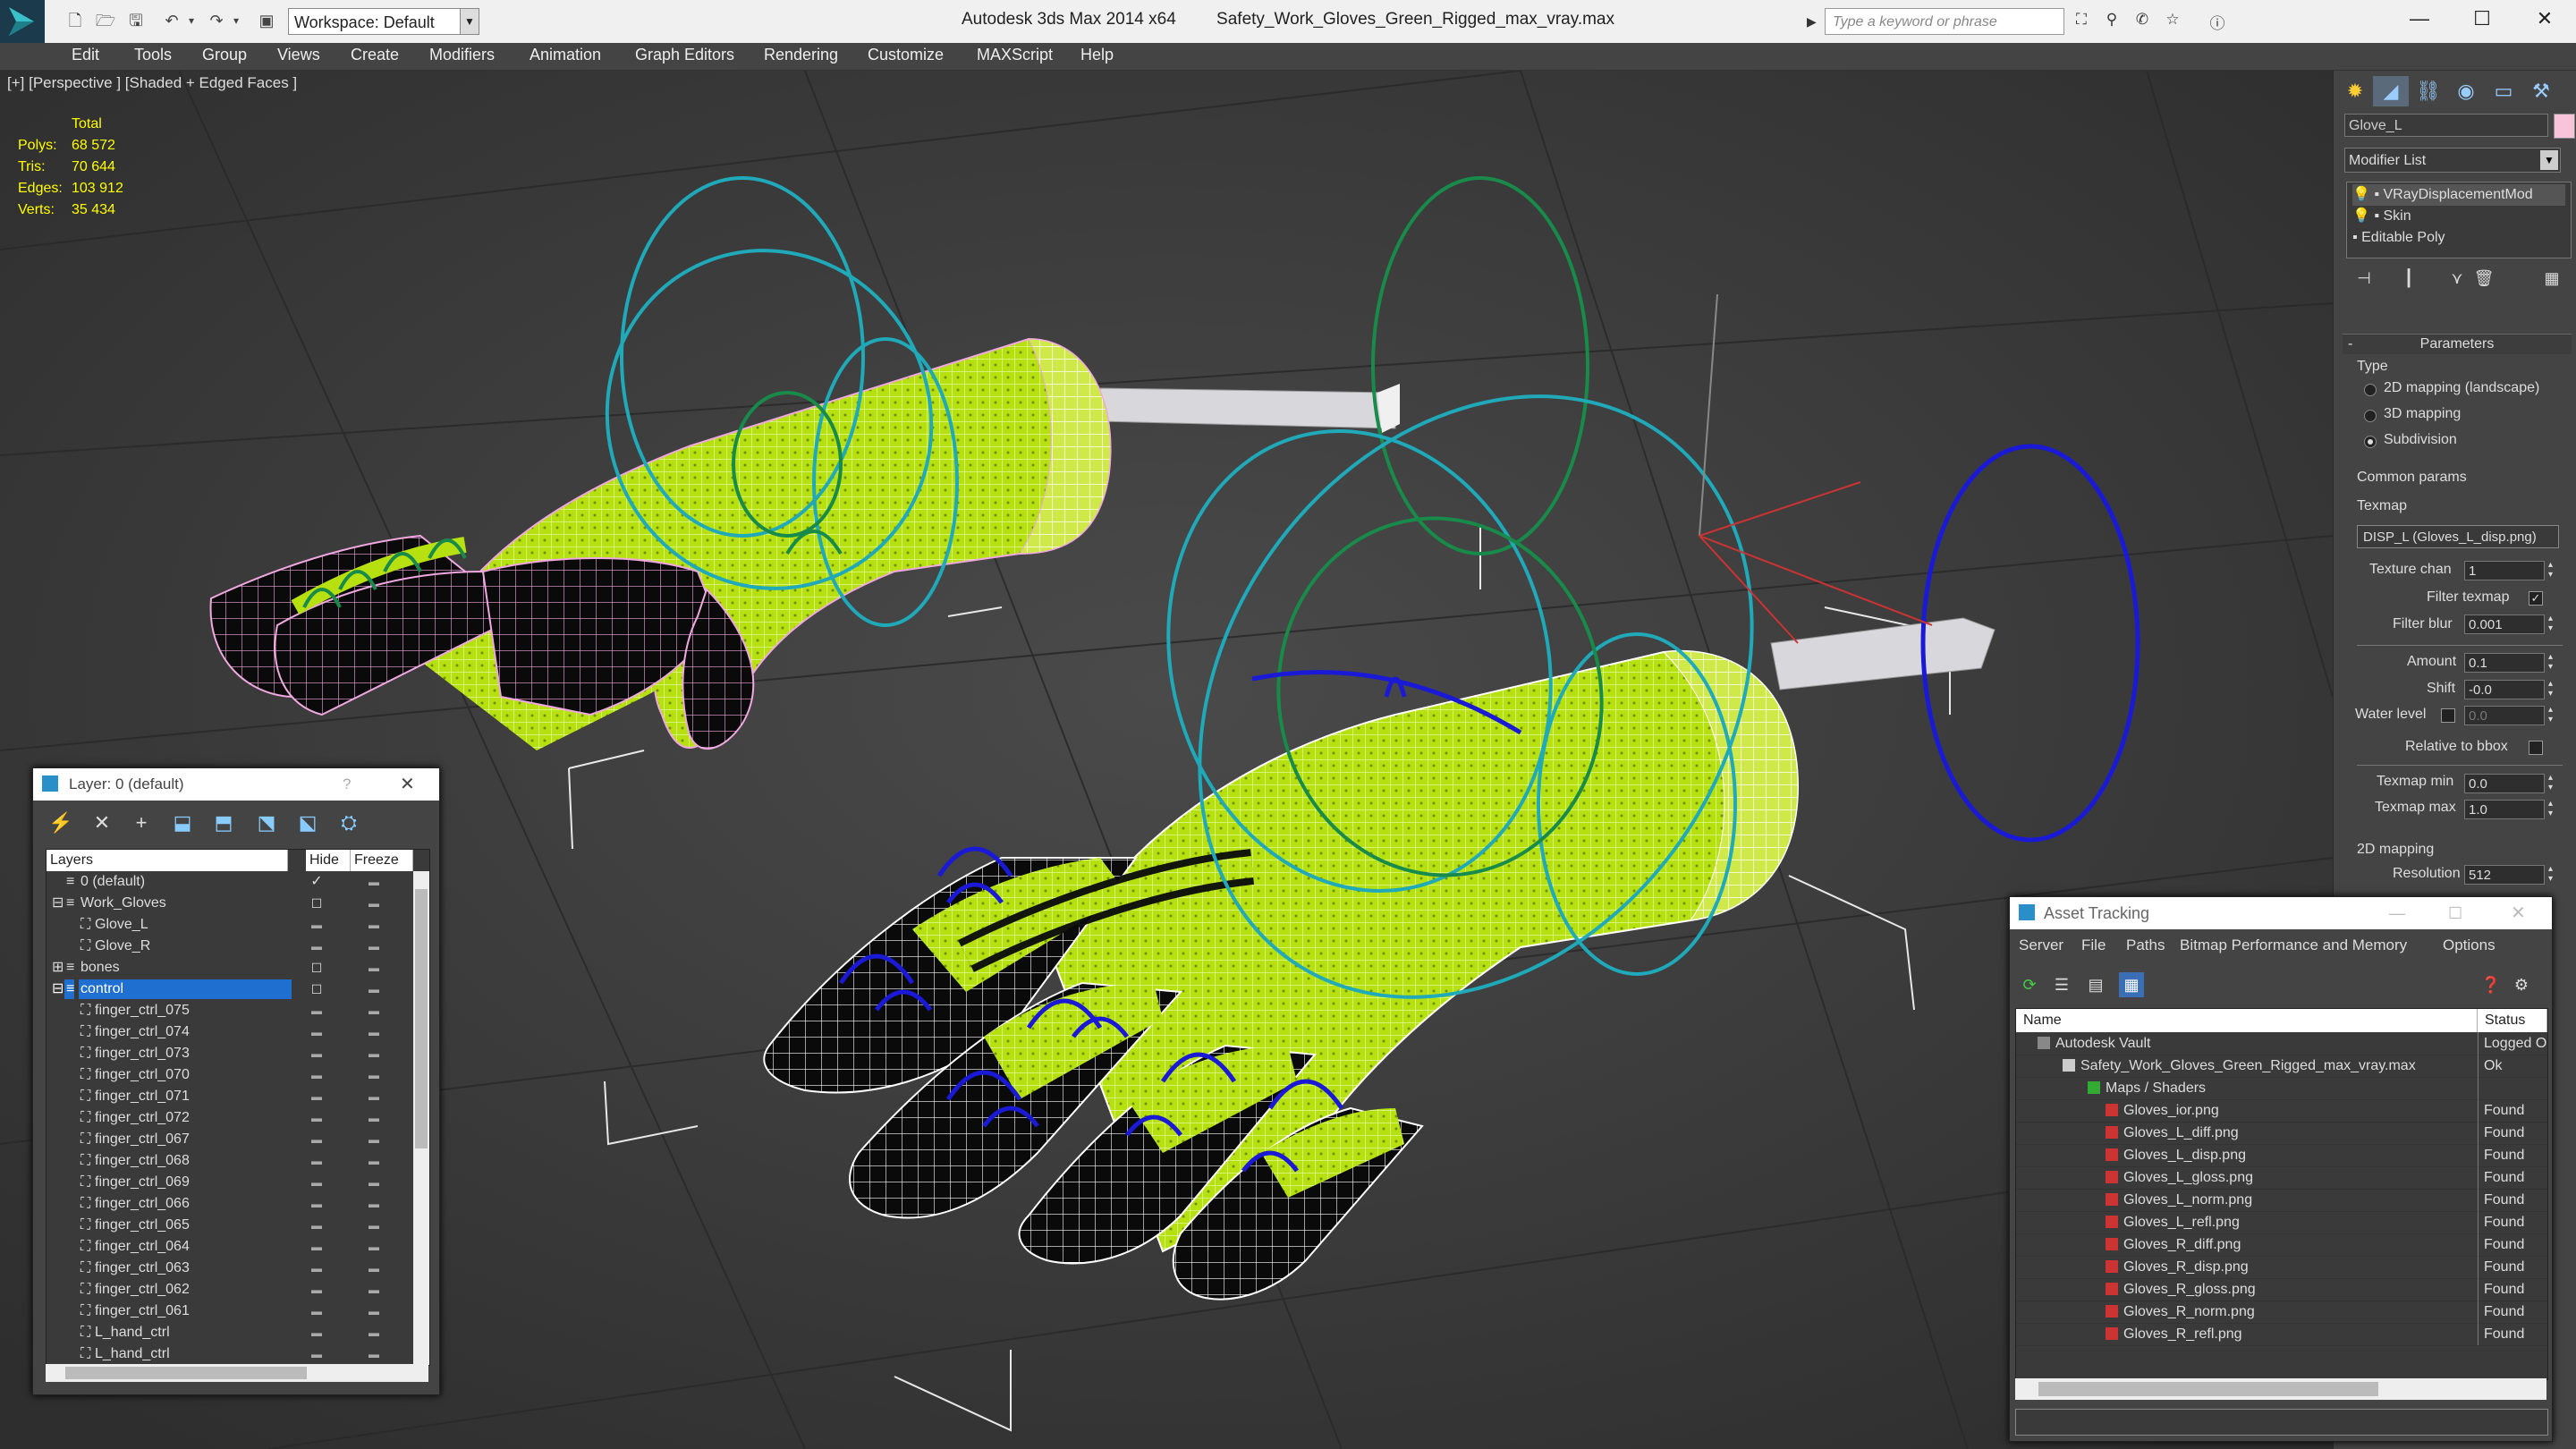  I want to click on asset-menu-bitmap-performance: Bitmap Performance and Memory, so click(2293, 945).